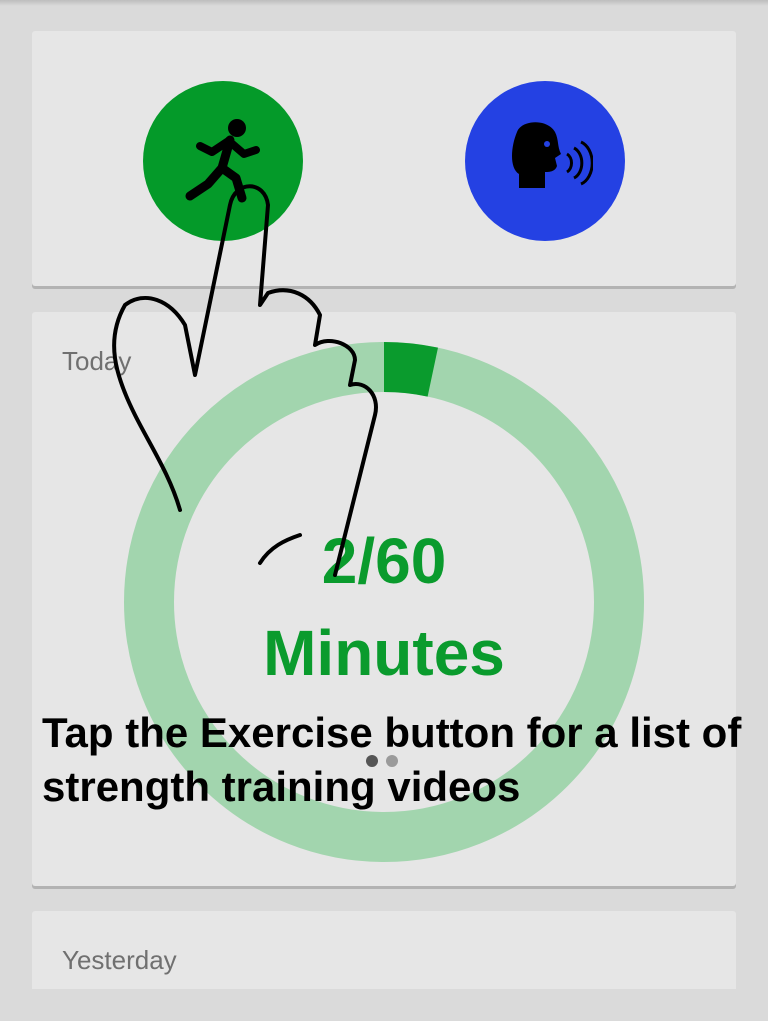 Image resolution: width=768 pixels, height=1021 pixels. I want to click on progress-value: 2/60, so click(384, 561).